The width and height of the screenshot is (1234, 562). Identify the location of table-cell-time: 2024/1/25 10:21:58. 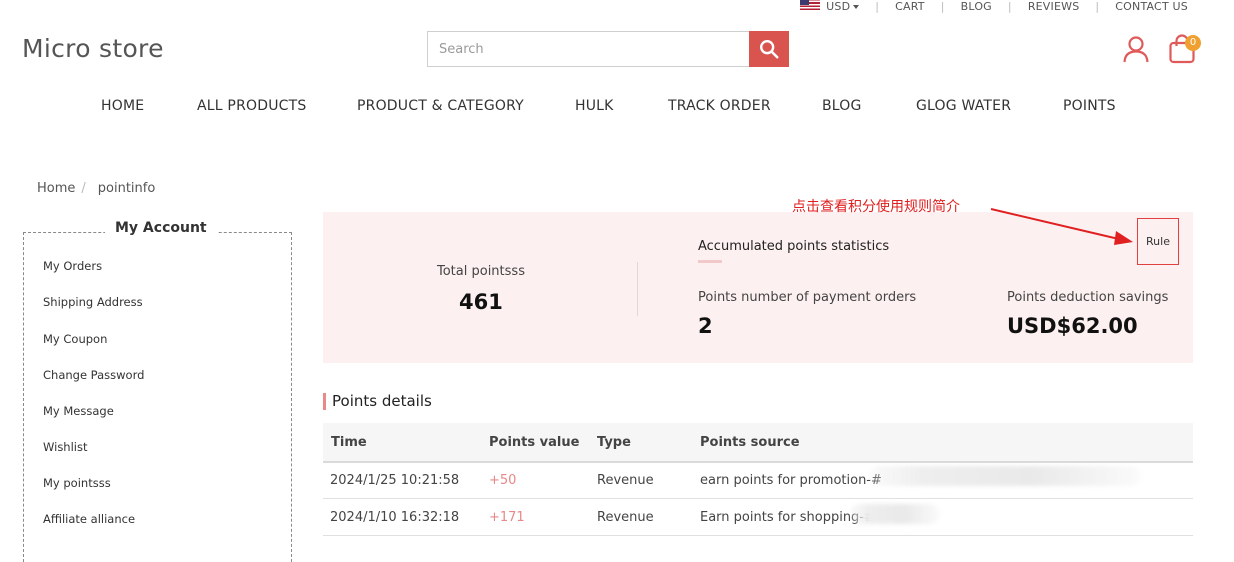
(395, 480).